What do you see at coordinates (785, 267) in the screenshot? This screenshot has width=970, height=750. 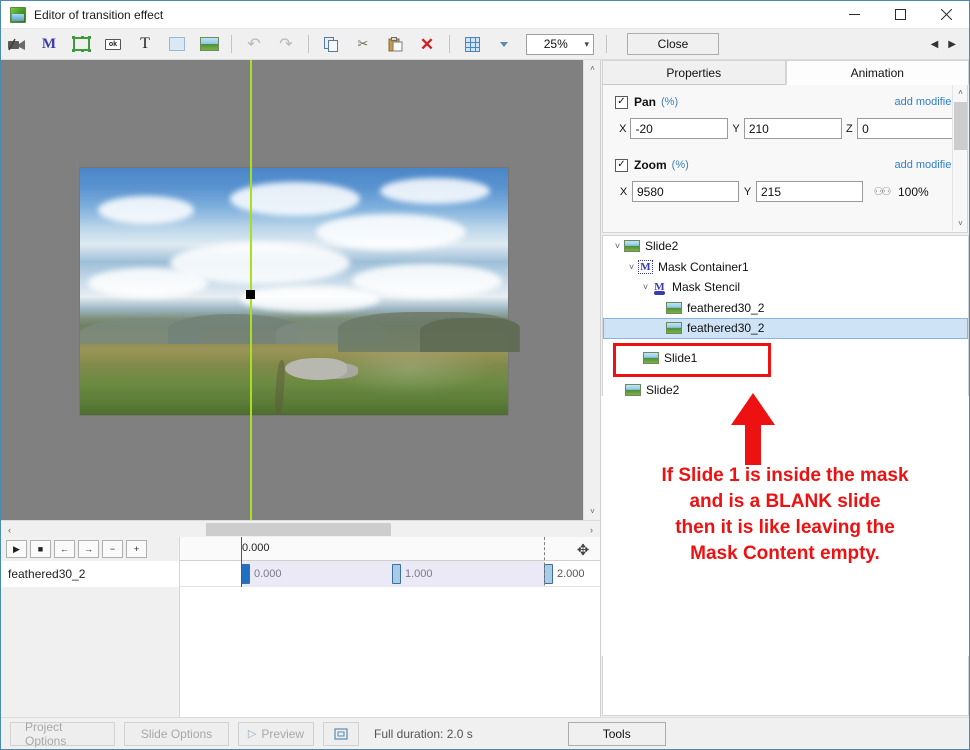 I see `tree-node-mask-container1: ˅ M Mask Container1` at bounding box center [785, 267].